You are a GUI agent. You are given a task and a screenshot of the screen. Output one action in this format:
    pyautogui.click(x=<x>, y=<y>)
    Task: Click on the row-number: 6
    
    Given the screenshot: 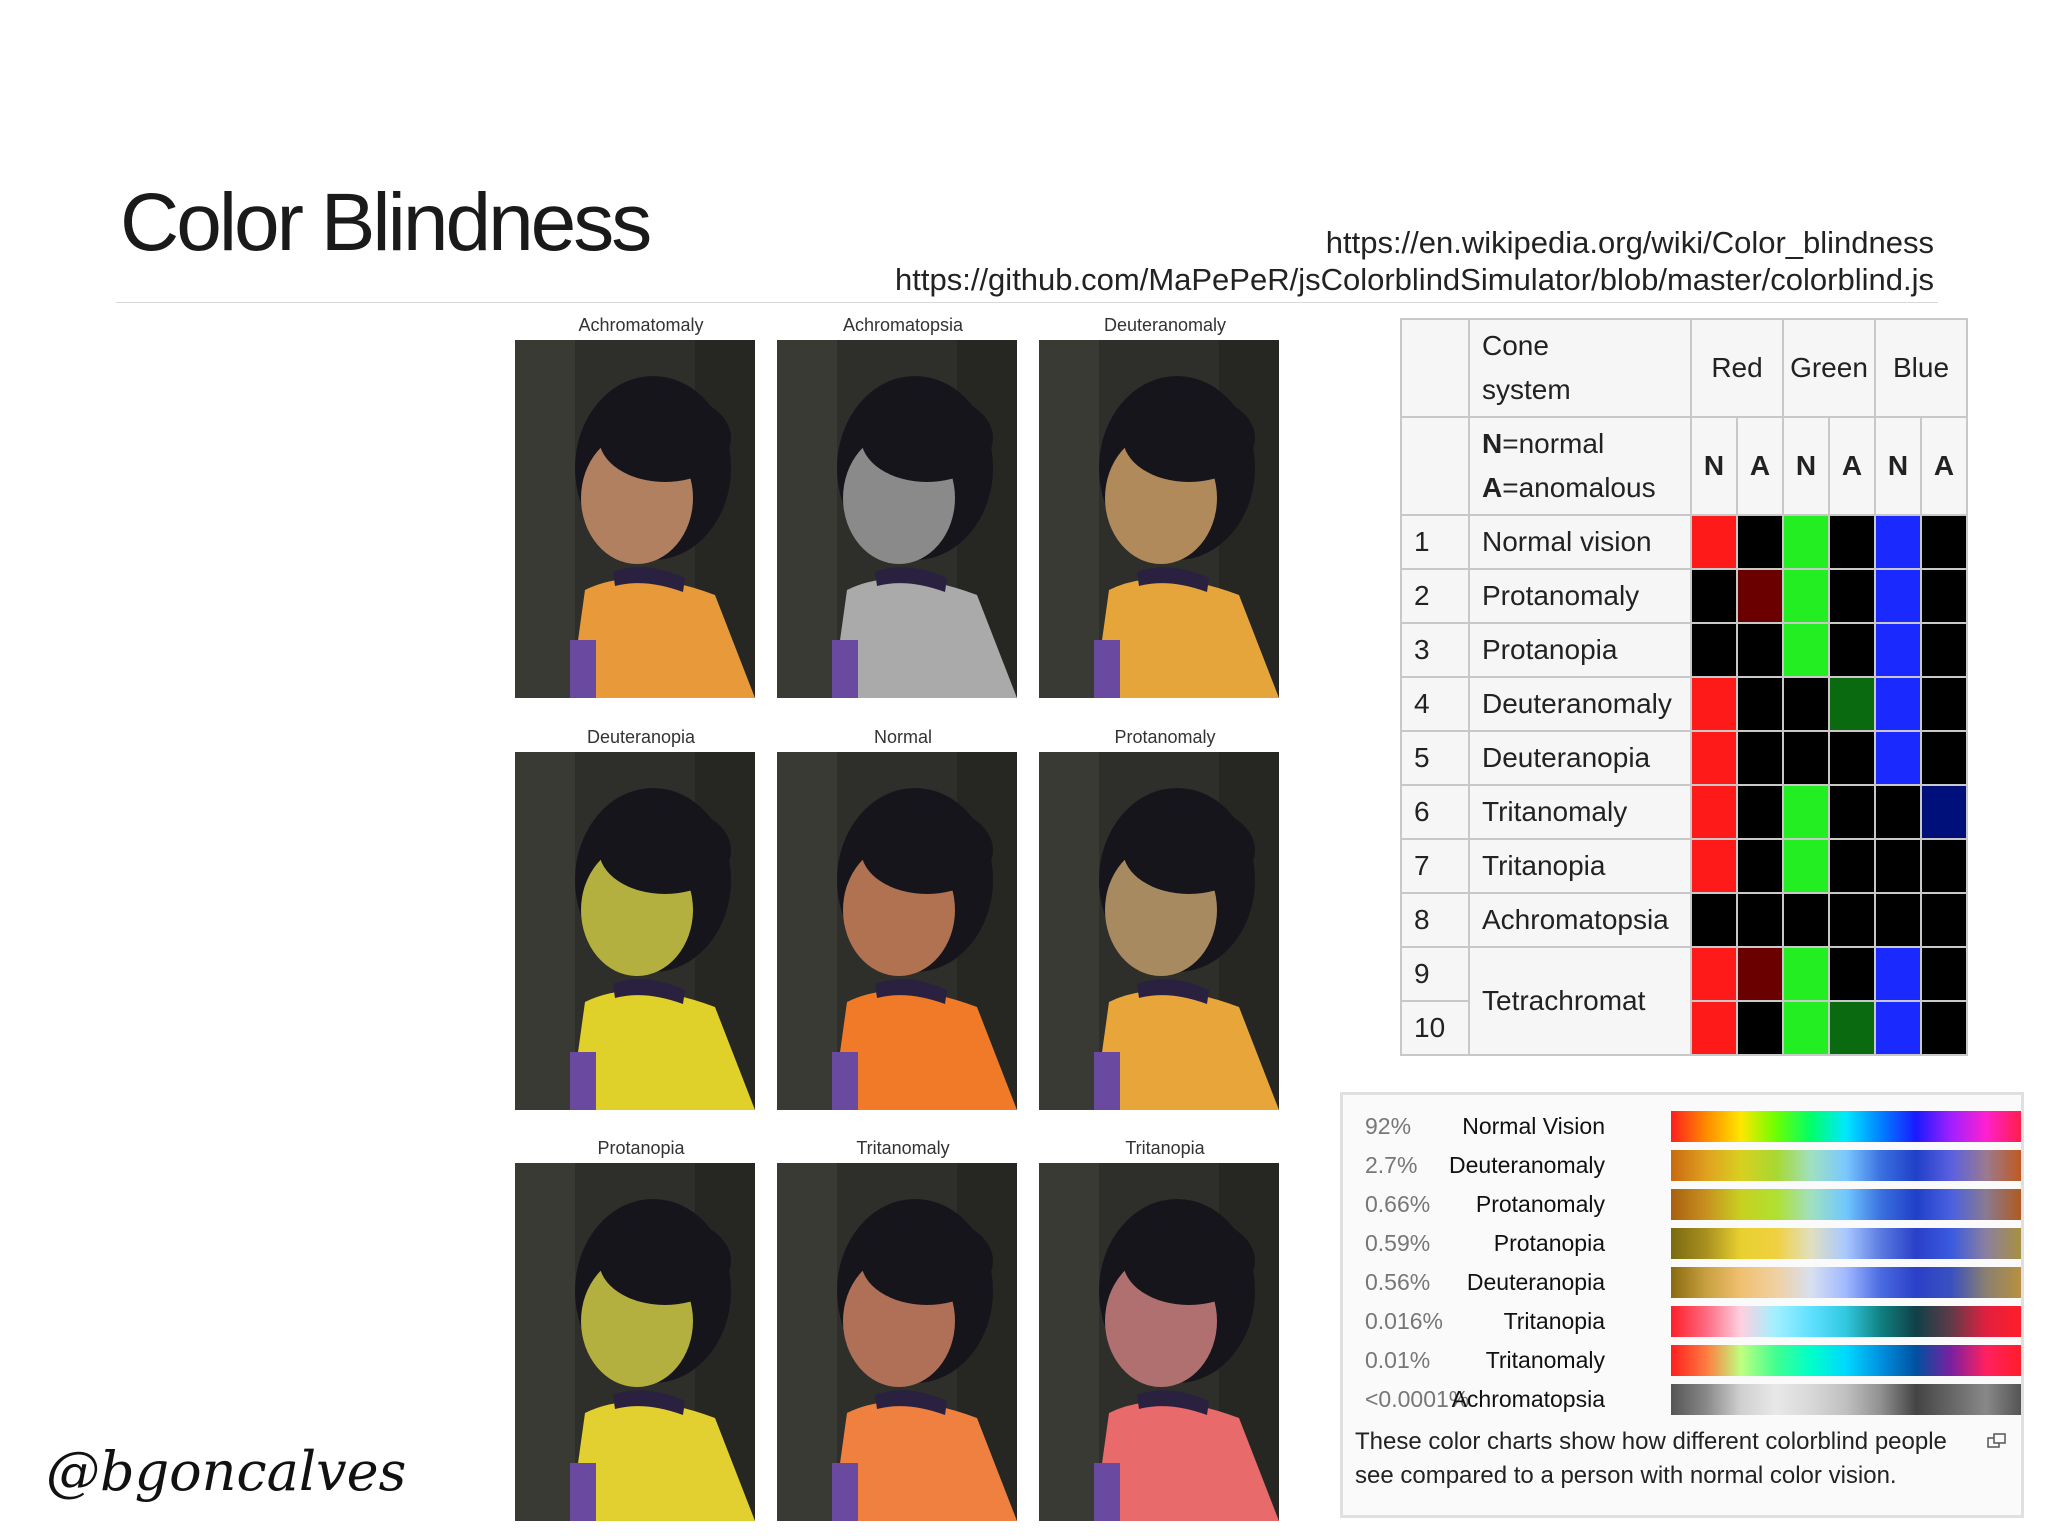 What is the action you would take?
    pyautogui.click(x=1435, y=812)
    